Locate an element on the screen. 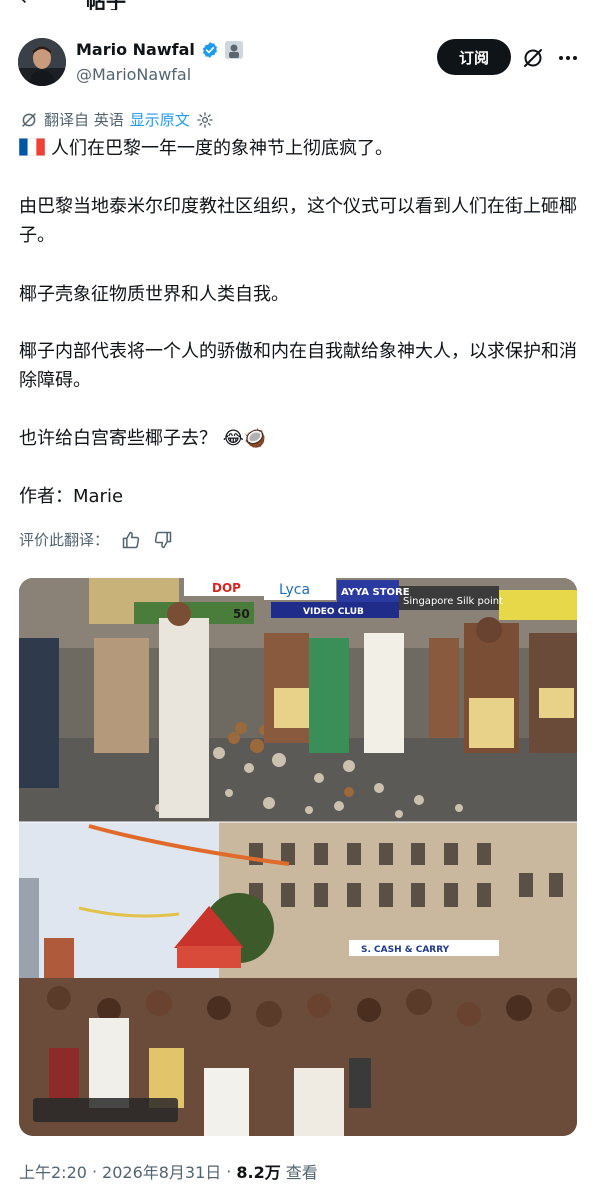 This screenshot has height=1201, width=596. translation-info: 翻译自 英语 显示原文 is located at coordinates (117, 119).